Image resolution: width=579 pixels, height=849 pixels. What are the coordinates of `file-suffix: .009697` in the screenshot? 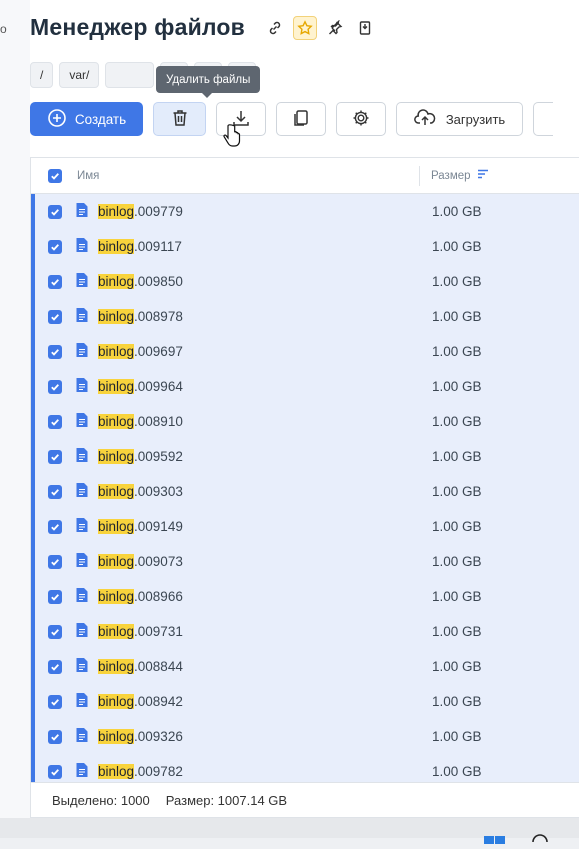 It's located at (158, 351).